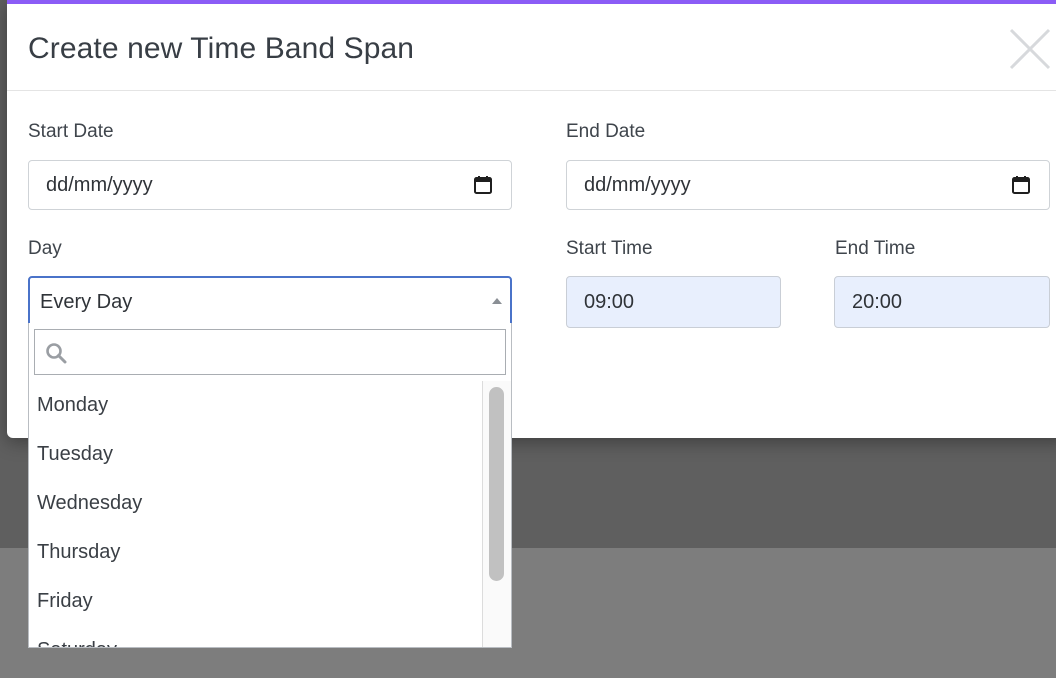 This screenshot has height=678, width=1056. Describe the element at coordinates (56, 353) in the screenshot. I see `search-icon` at that location.